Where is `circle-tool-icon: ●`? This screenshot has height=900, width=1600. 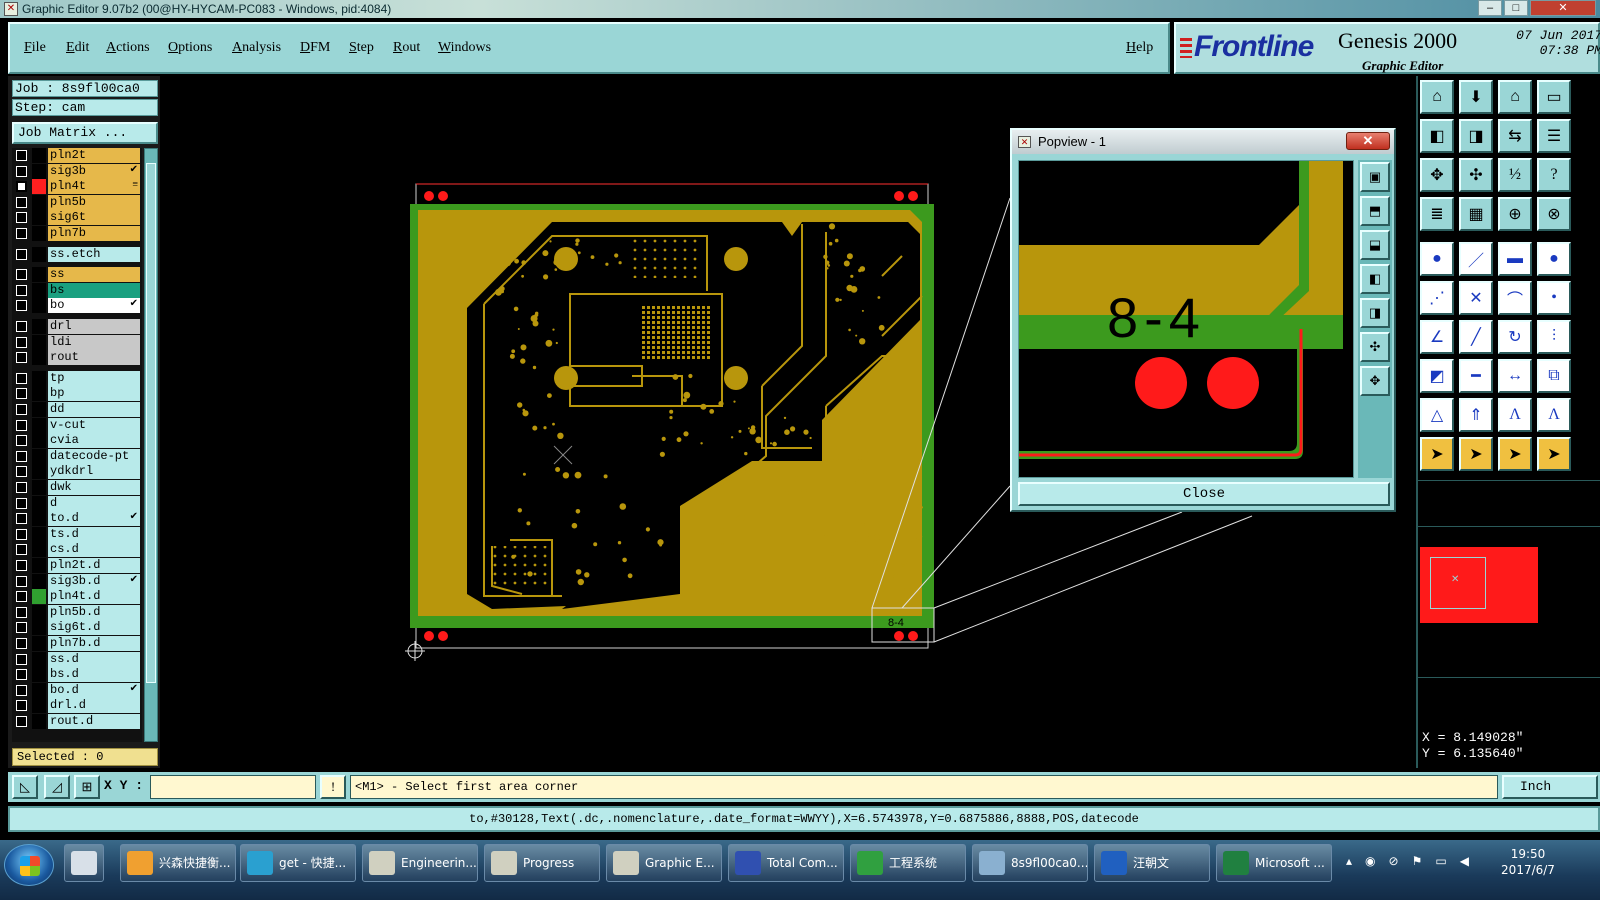
circle-tool-icon: ● is located at coordinates (1554, 259).